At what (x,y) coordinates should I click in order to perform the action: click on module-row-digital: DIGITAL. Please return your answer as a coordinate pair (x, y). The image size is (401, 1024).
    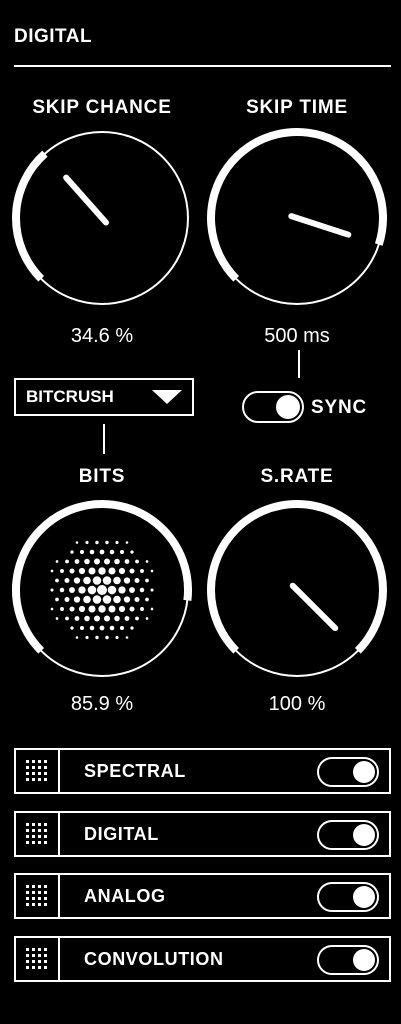
    Looking at the image, I should click on (202, 834).